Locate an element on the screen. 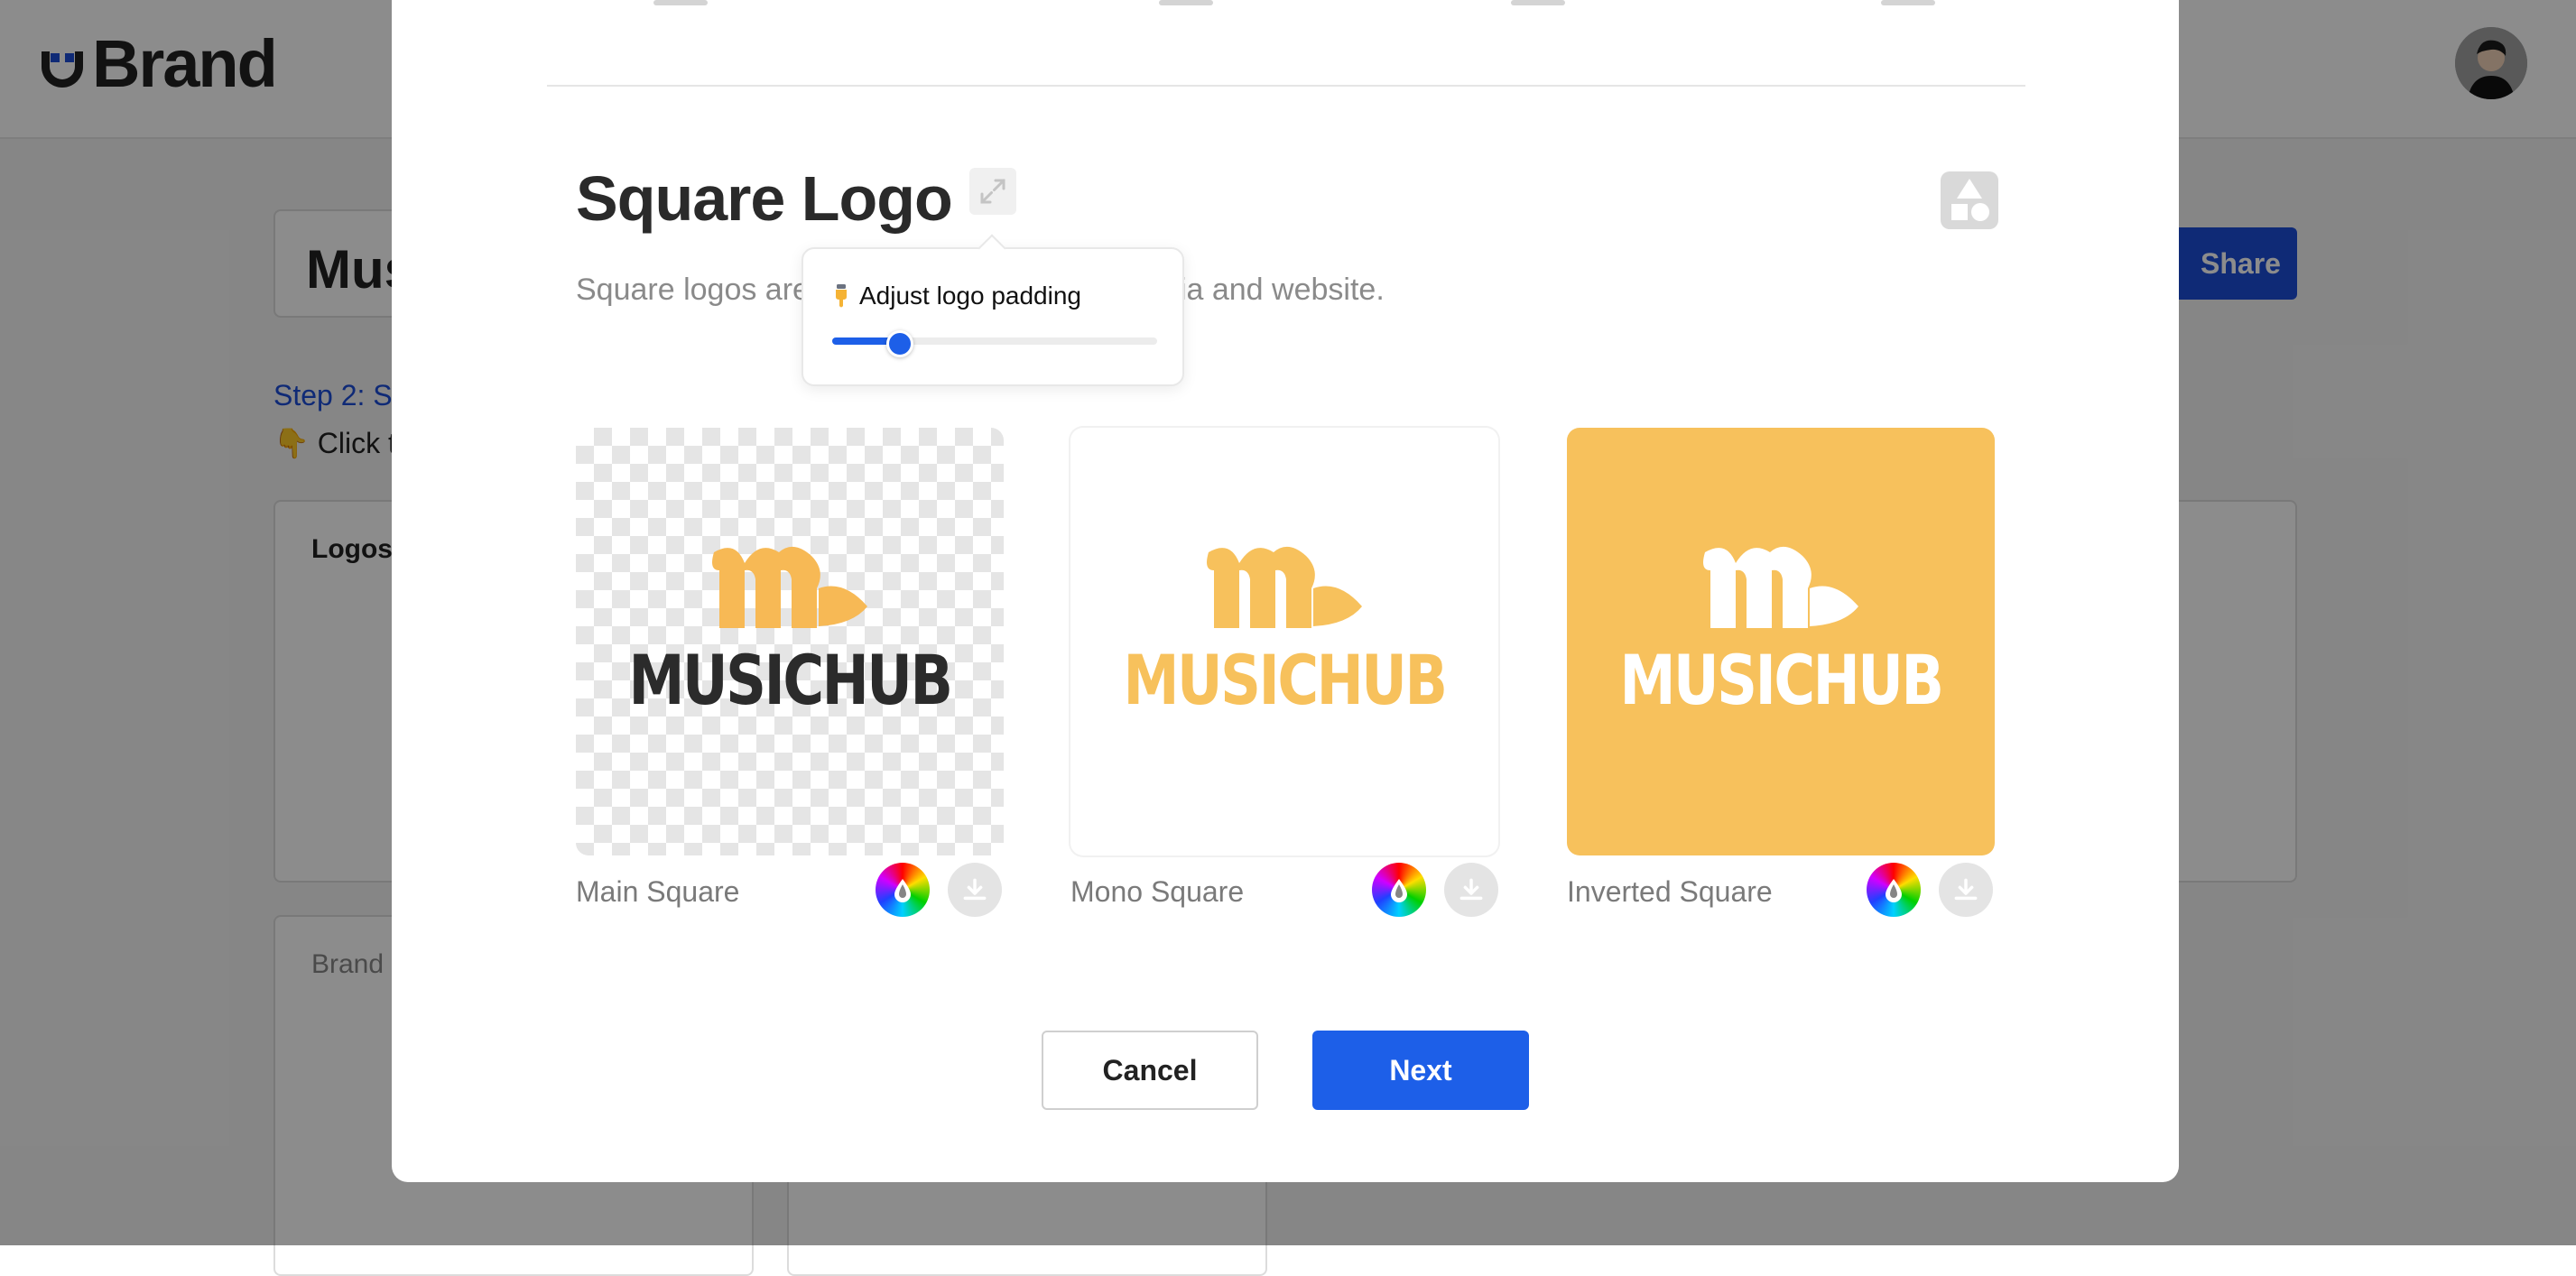 This screenshot has height=1276, width=2576. pointing-hand-icon is located at coordinates (841, 296).